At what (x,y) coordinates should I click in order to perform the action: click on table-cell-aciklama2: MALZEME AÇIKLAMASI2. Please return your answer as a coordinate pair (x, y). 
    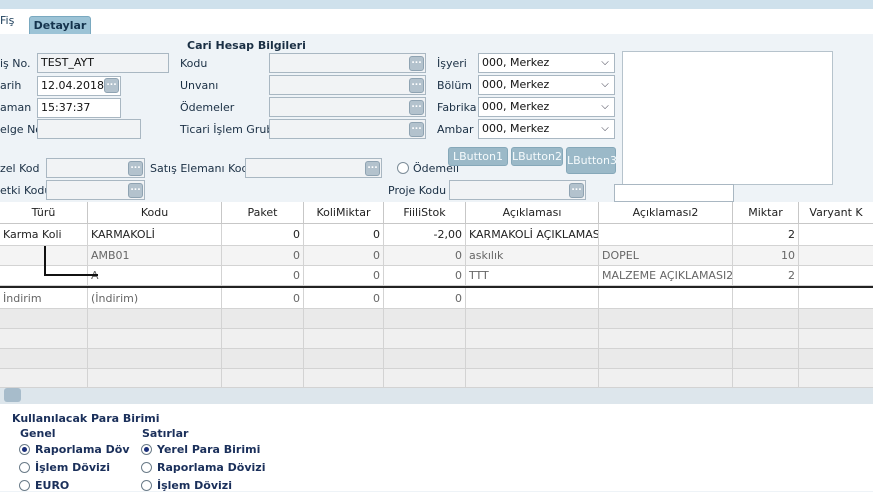
    Looking at the image, I should click on (666, 276).